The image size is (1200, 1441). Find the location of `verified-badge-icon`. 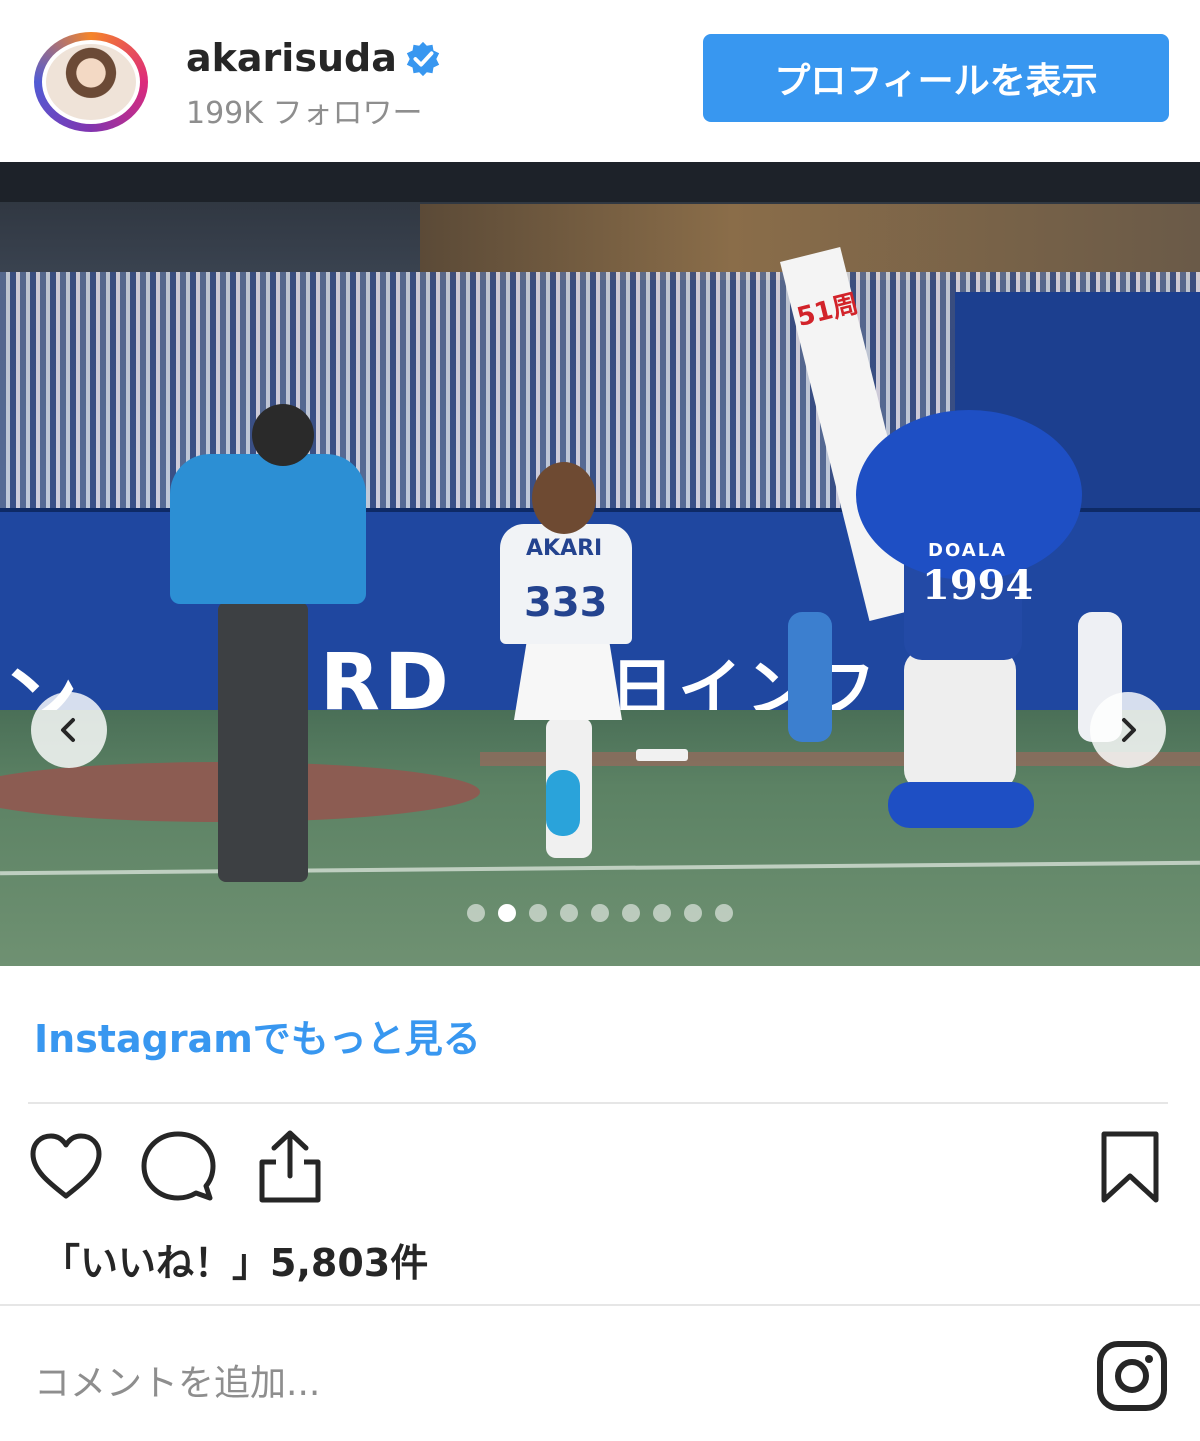

verified-badge-icon is located at coordinates (423, 59).